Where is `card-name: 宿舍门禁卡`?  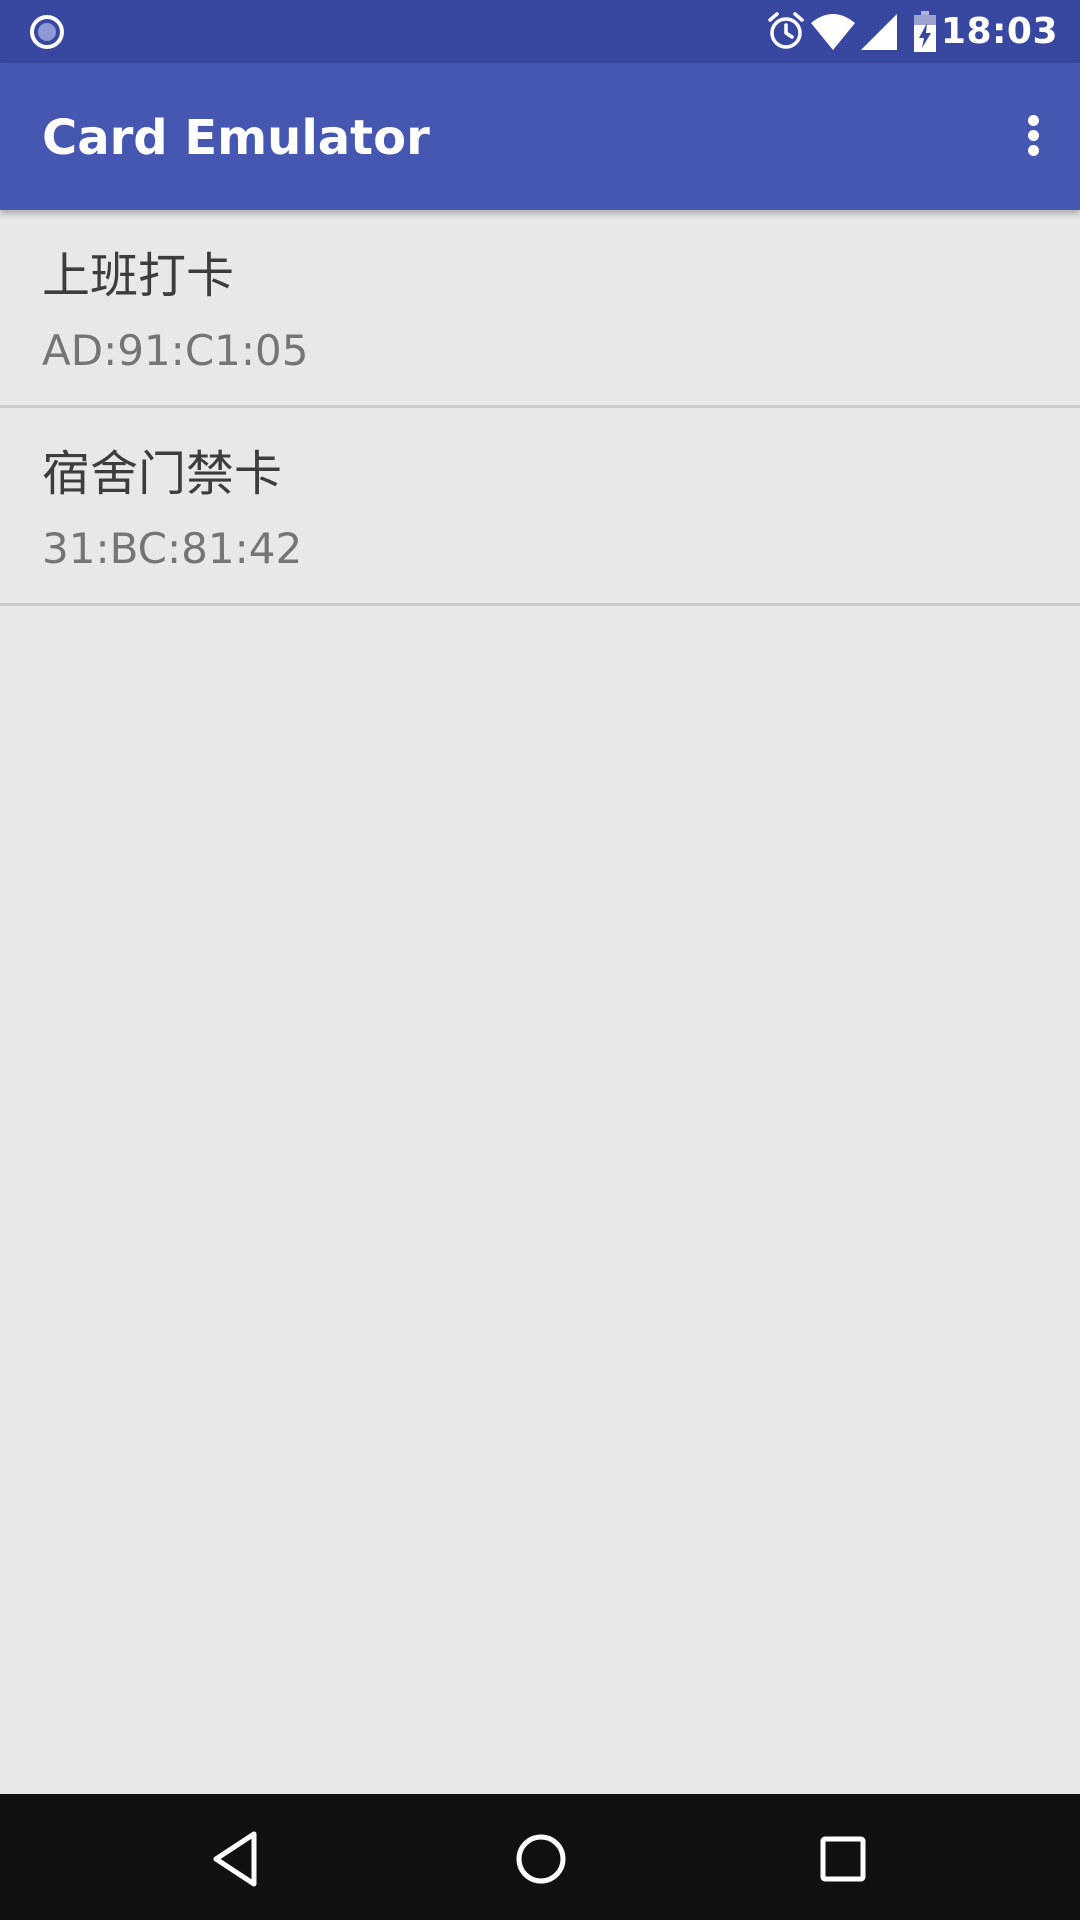
card-name: 宿舍门禁卡 is located at coordinates (162, 474).